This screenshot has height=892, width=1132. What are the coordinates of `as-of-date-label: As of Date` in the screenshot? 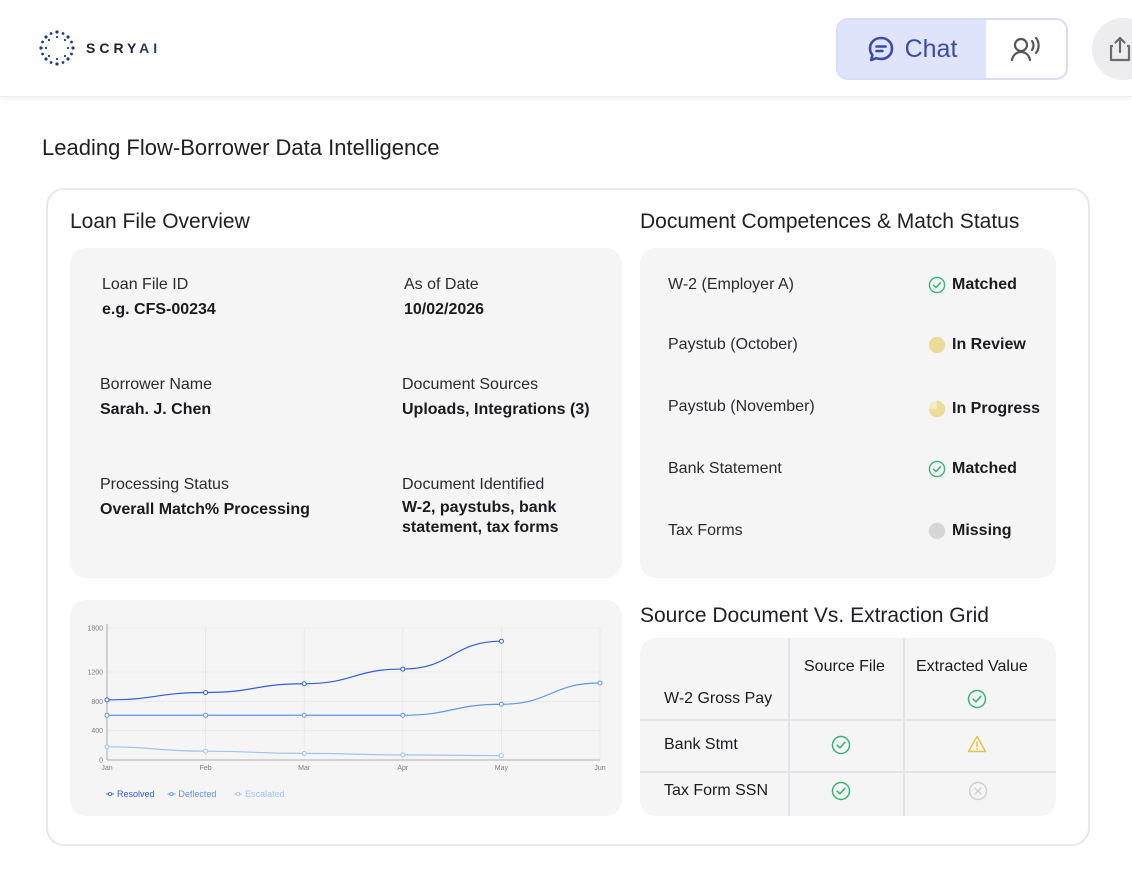 It's located at (441, 284).